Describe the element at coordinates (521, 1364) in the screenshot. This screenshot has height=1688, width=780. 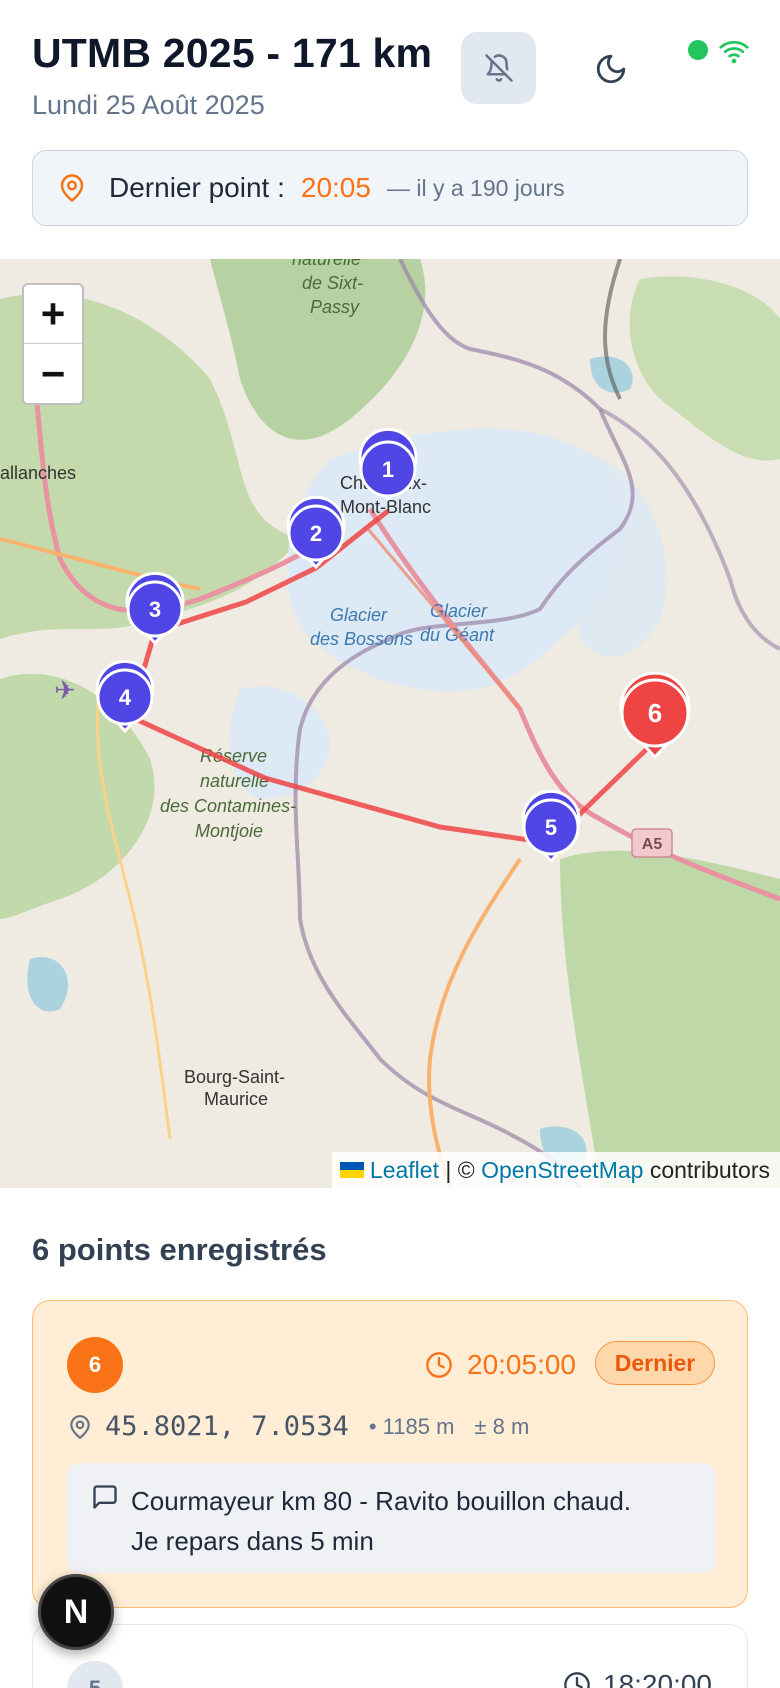
I see `point-time-text: 20:05:00` at that location.